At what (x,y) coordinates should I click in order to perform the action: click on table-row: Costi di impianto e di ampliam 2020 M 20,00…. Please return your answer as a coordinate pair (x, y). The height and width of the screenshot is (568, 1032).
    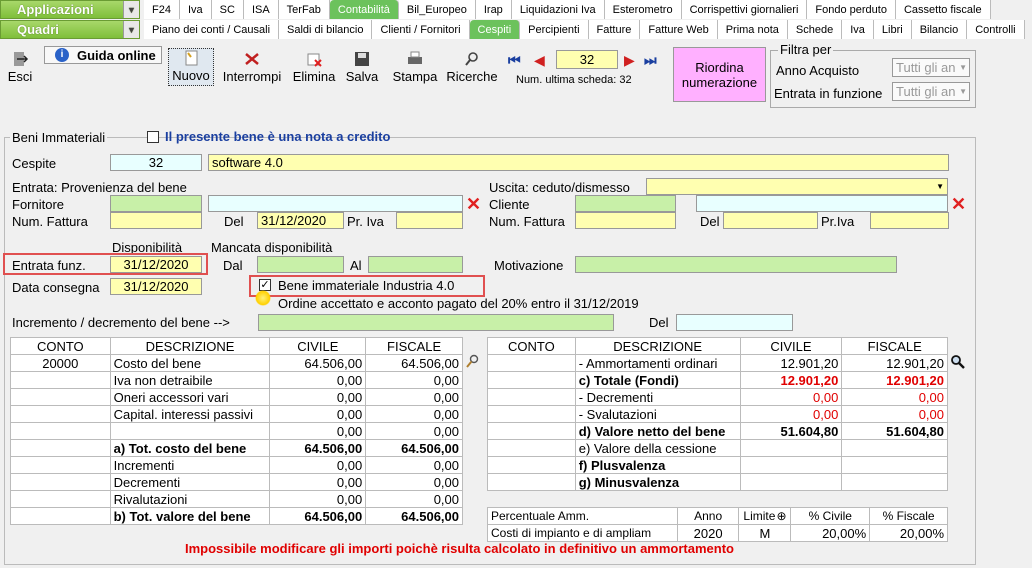
    Looking at the image, I should click on (717, 533).